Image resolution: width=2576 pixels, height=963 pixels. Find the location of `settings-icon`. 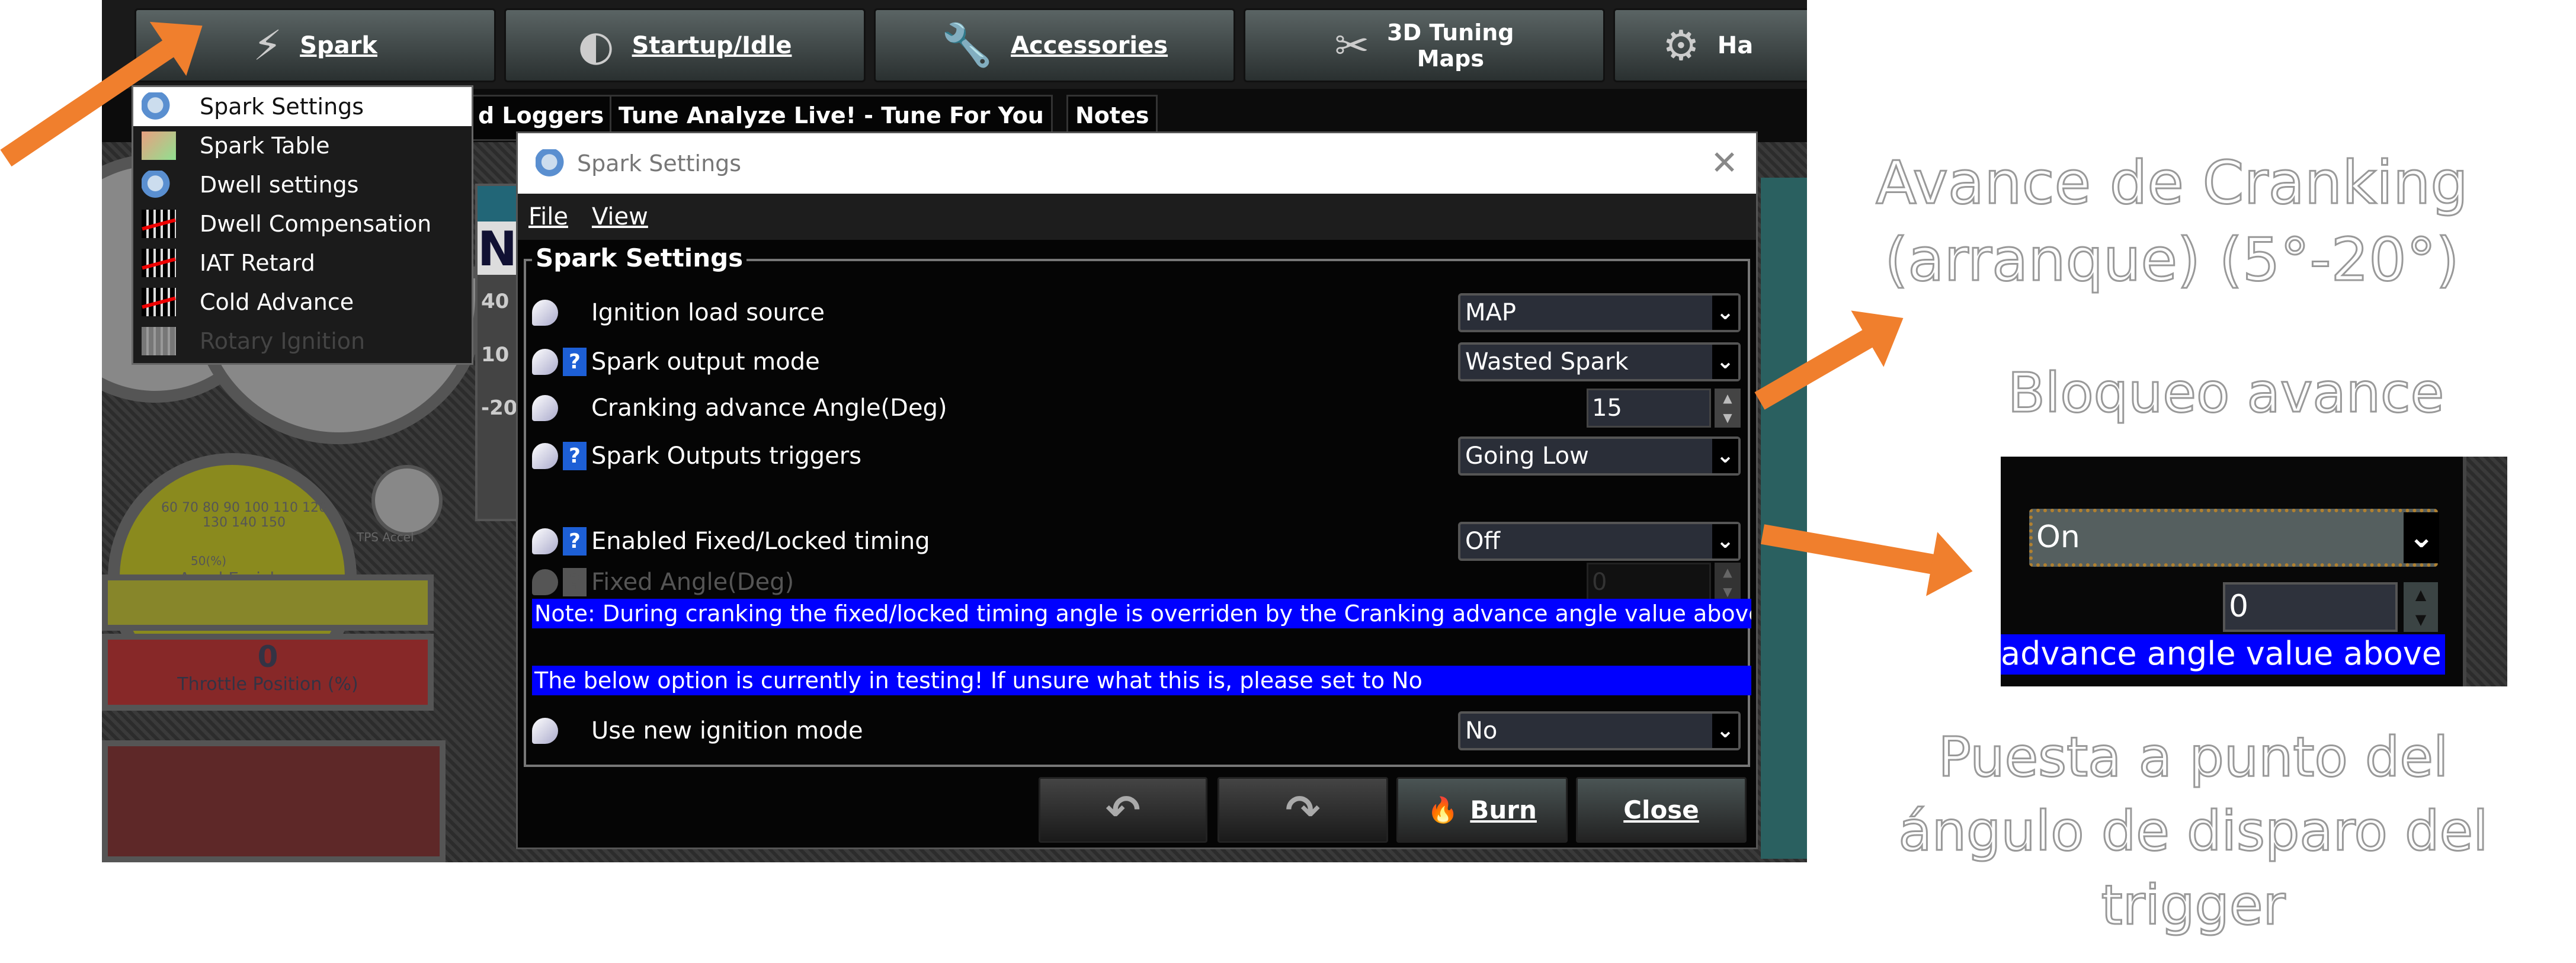

settings-icon is located at coordinates (553, 163).